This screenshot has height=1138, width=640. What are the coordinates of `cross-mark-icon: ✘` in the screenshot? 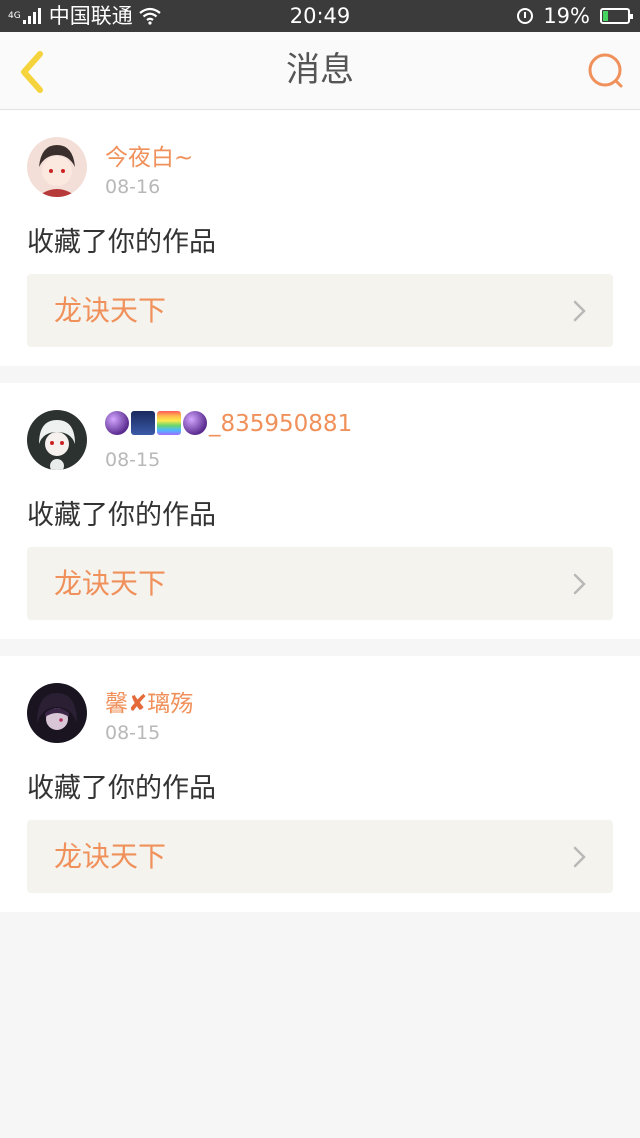 It's located at (138, 704).